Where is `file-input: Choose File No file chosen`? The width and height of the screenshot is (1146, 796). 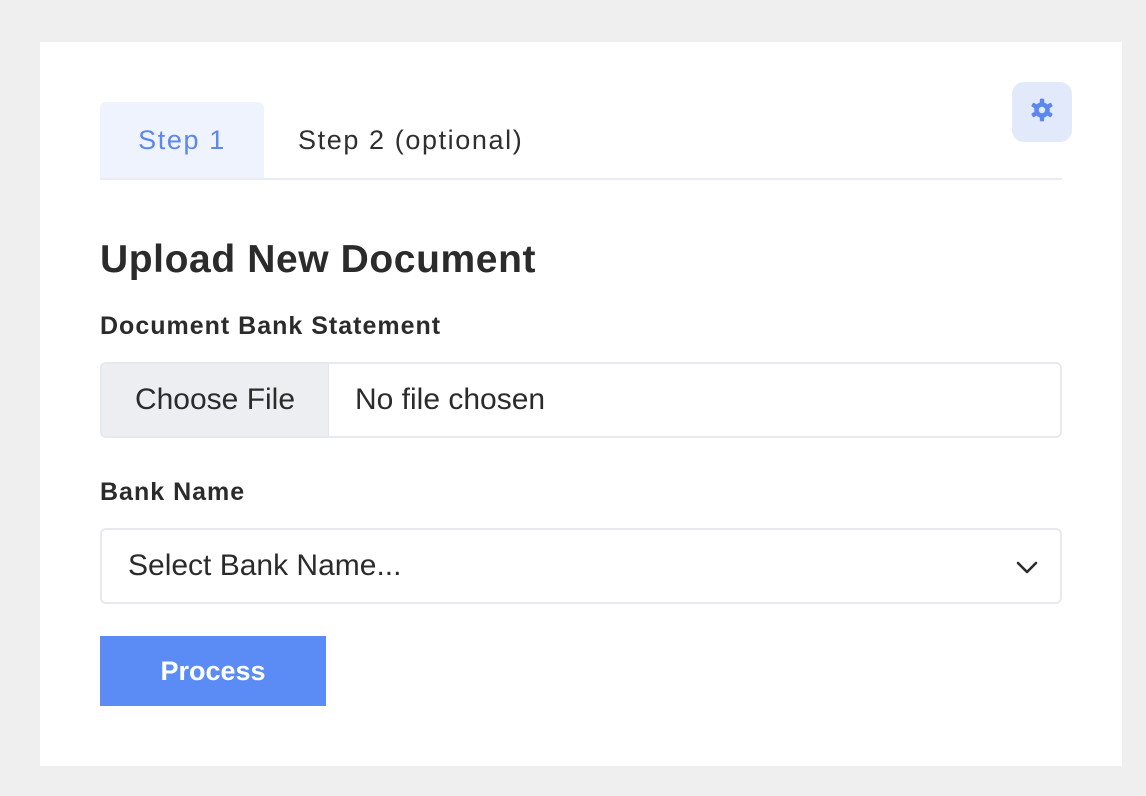 file-input: Choose File No file chosen is located at coordinates (581, 400).